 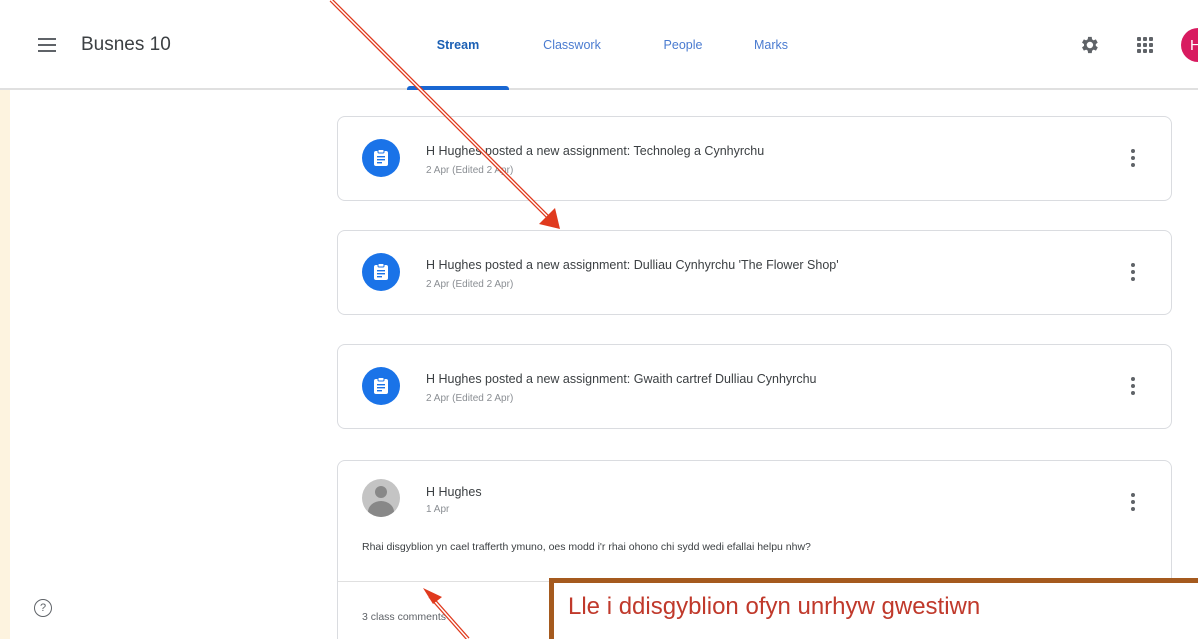 I want to click on help-icon: ?, so click(x=43, y=608).